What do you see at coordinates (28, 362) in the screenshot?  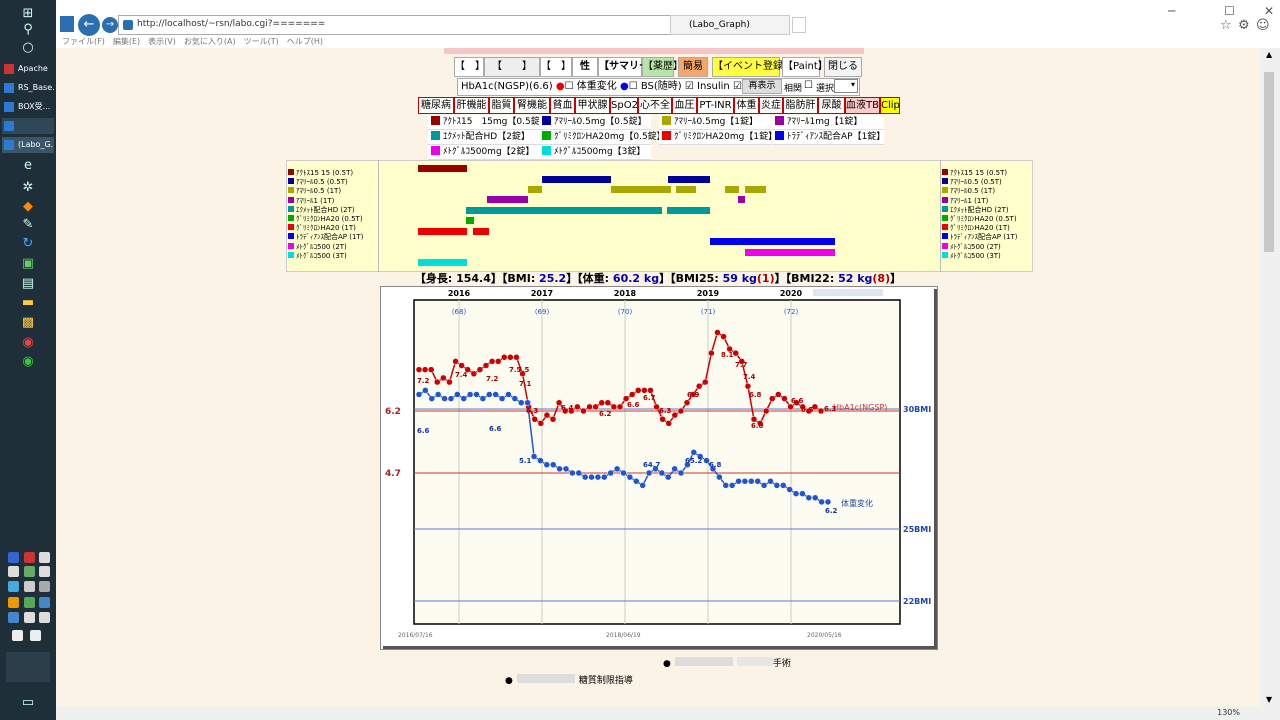 I see `app-icon: ◉` at bounding box center [28, 362].